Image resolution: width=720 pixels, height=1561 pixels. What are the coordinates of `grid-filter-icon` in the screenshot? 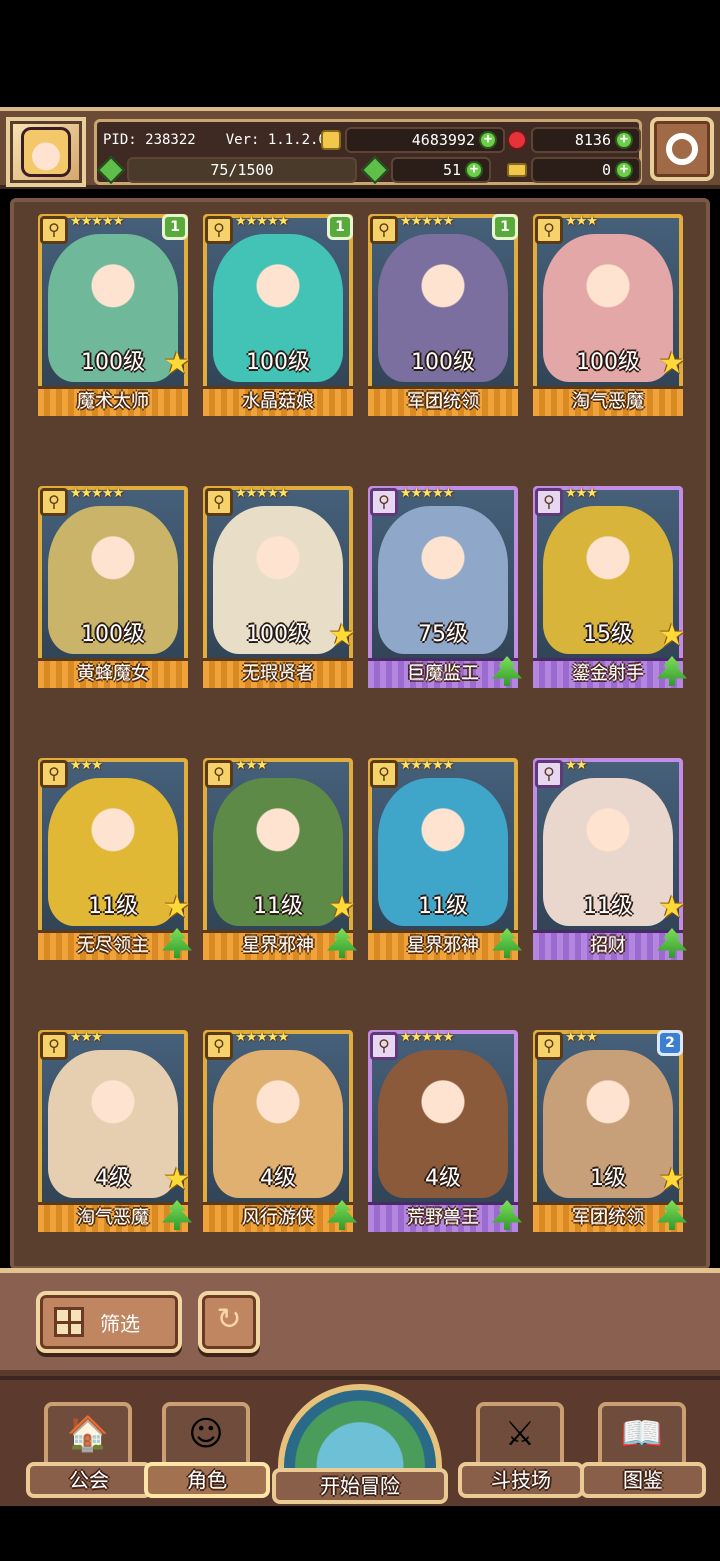 It's located at (69, 1322).